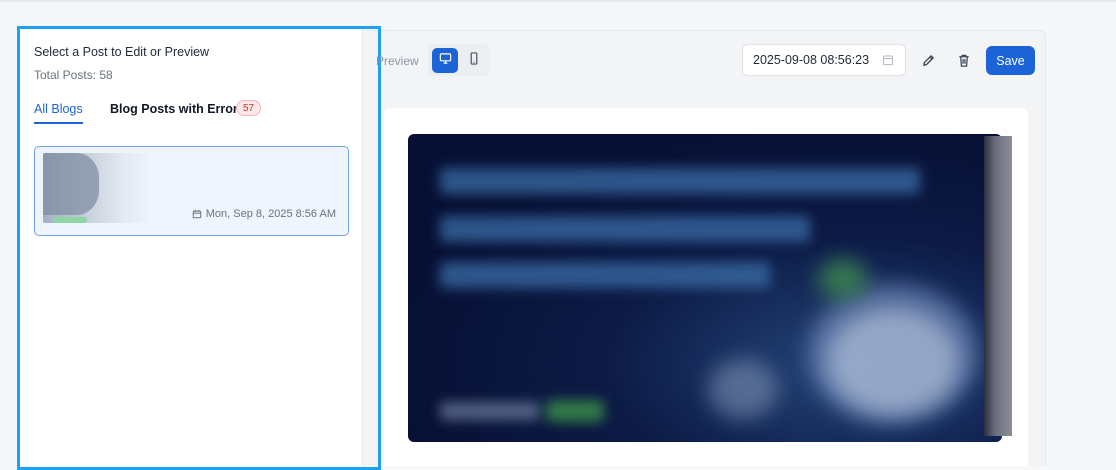 This screenshot has height=470, width=1116. Describe the element at coordinates (998, 286) in the screenshot. I see `hero-image-edge` at that location.